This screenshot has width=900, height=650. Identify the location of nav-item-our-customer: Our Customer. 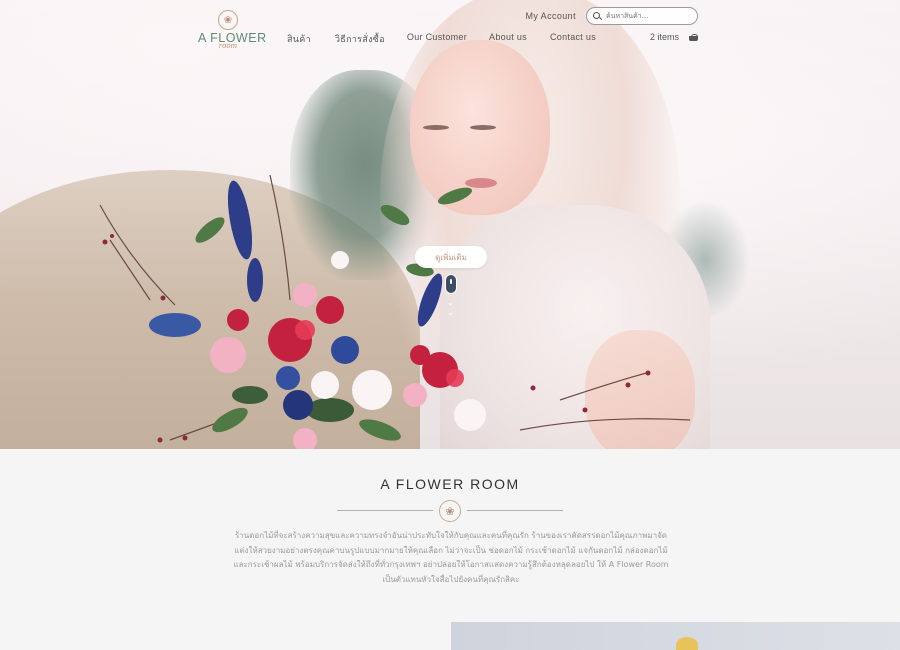
(437, 39).